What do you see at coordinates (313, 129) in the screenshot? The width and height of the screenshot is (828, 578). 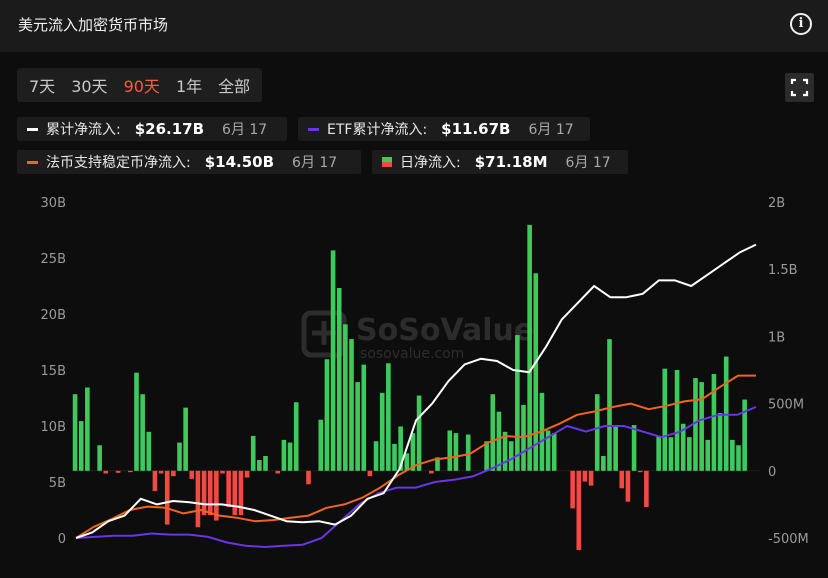 I see `legend-line-purple` at bounding box center [313, 129].